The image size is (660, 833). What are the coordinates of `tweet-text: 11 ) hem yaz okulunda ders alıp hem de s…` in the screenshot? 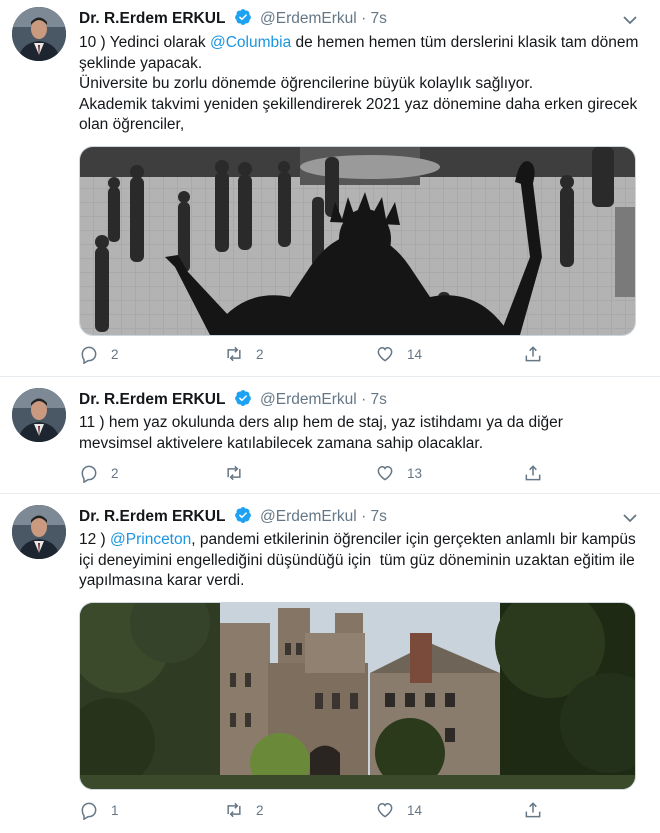 It's located at (323, 433).